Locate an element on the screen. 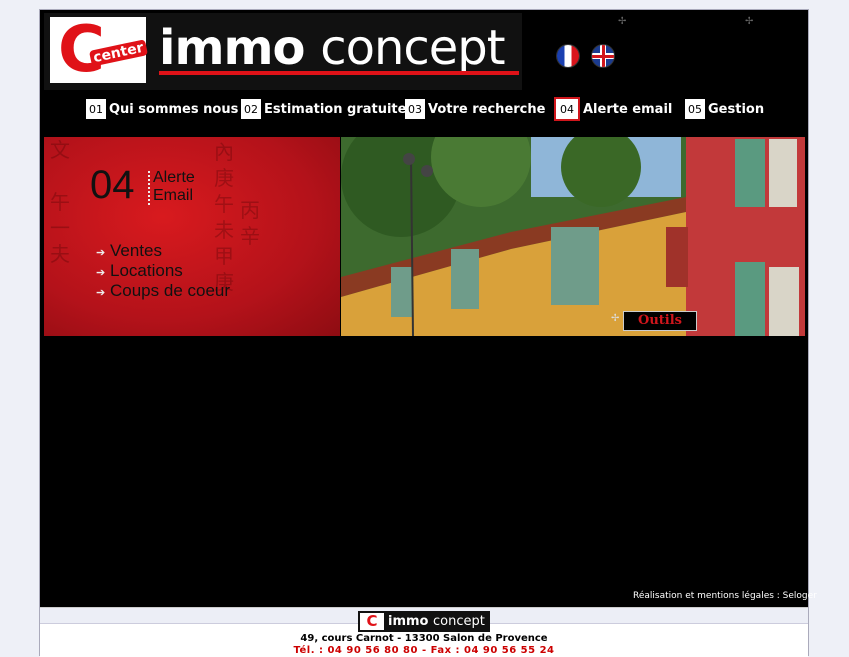  section-divider is located at coordinates (149, 188).